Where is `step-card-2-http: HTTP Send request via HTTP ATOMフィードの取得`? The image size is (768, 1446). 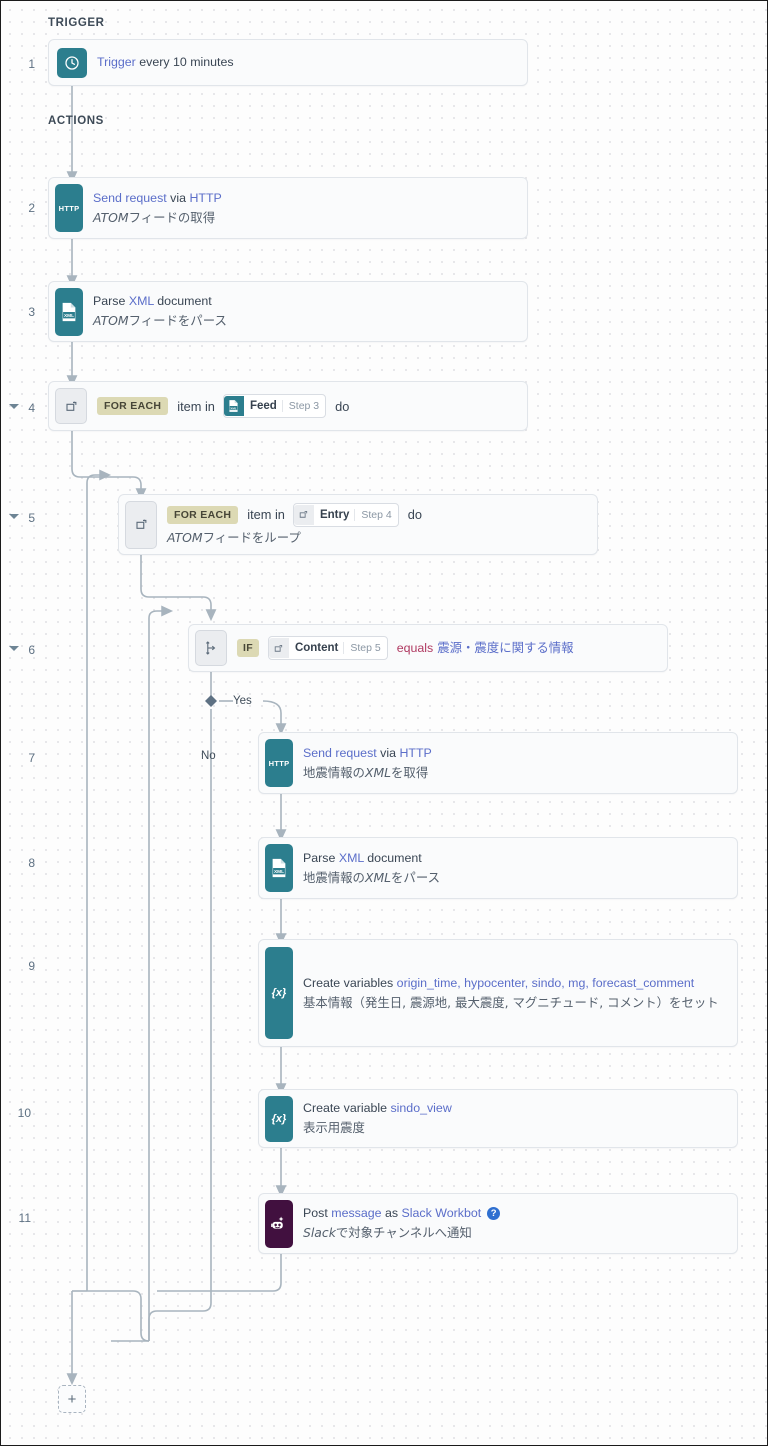 step-card-2-http: HTTP Send request via HTTP ATOMフィードの取得 is located at coordinates (288, 208).